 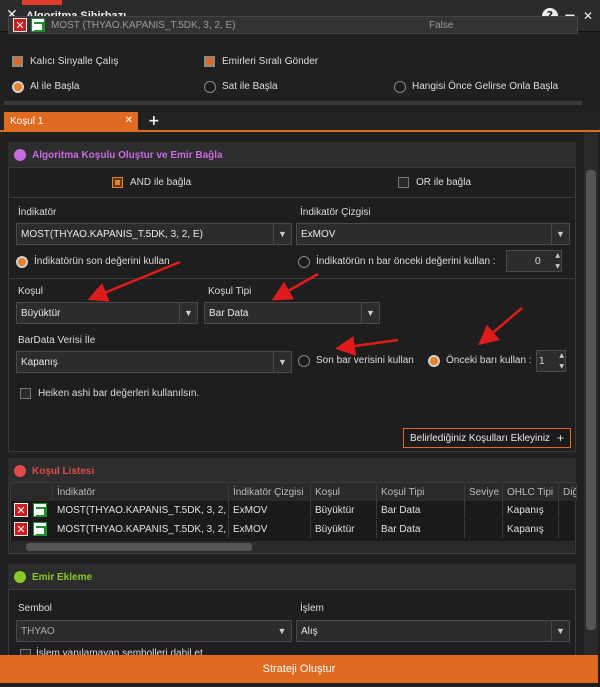 I want to click on bardata-label: BarData Verisi İle, so click(x=57, y=340).